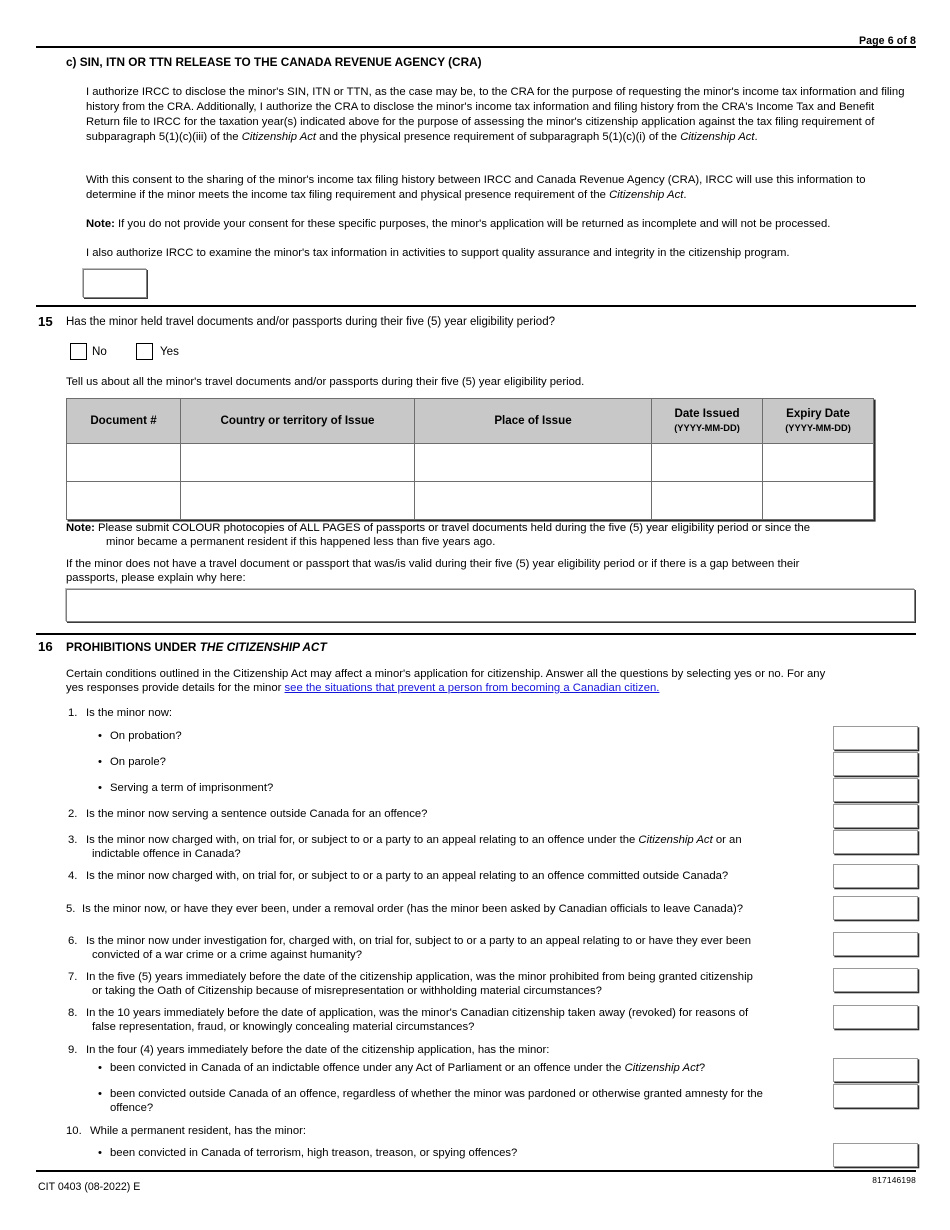 This screenshot has width=950, height=1230. What do you see at coordinates (661, 1068) in the screenshot?
I see `q9a-italic: Citizenship Act` at bounding box center [661, 1068].